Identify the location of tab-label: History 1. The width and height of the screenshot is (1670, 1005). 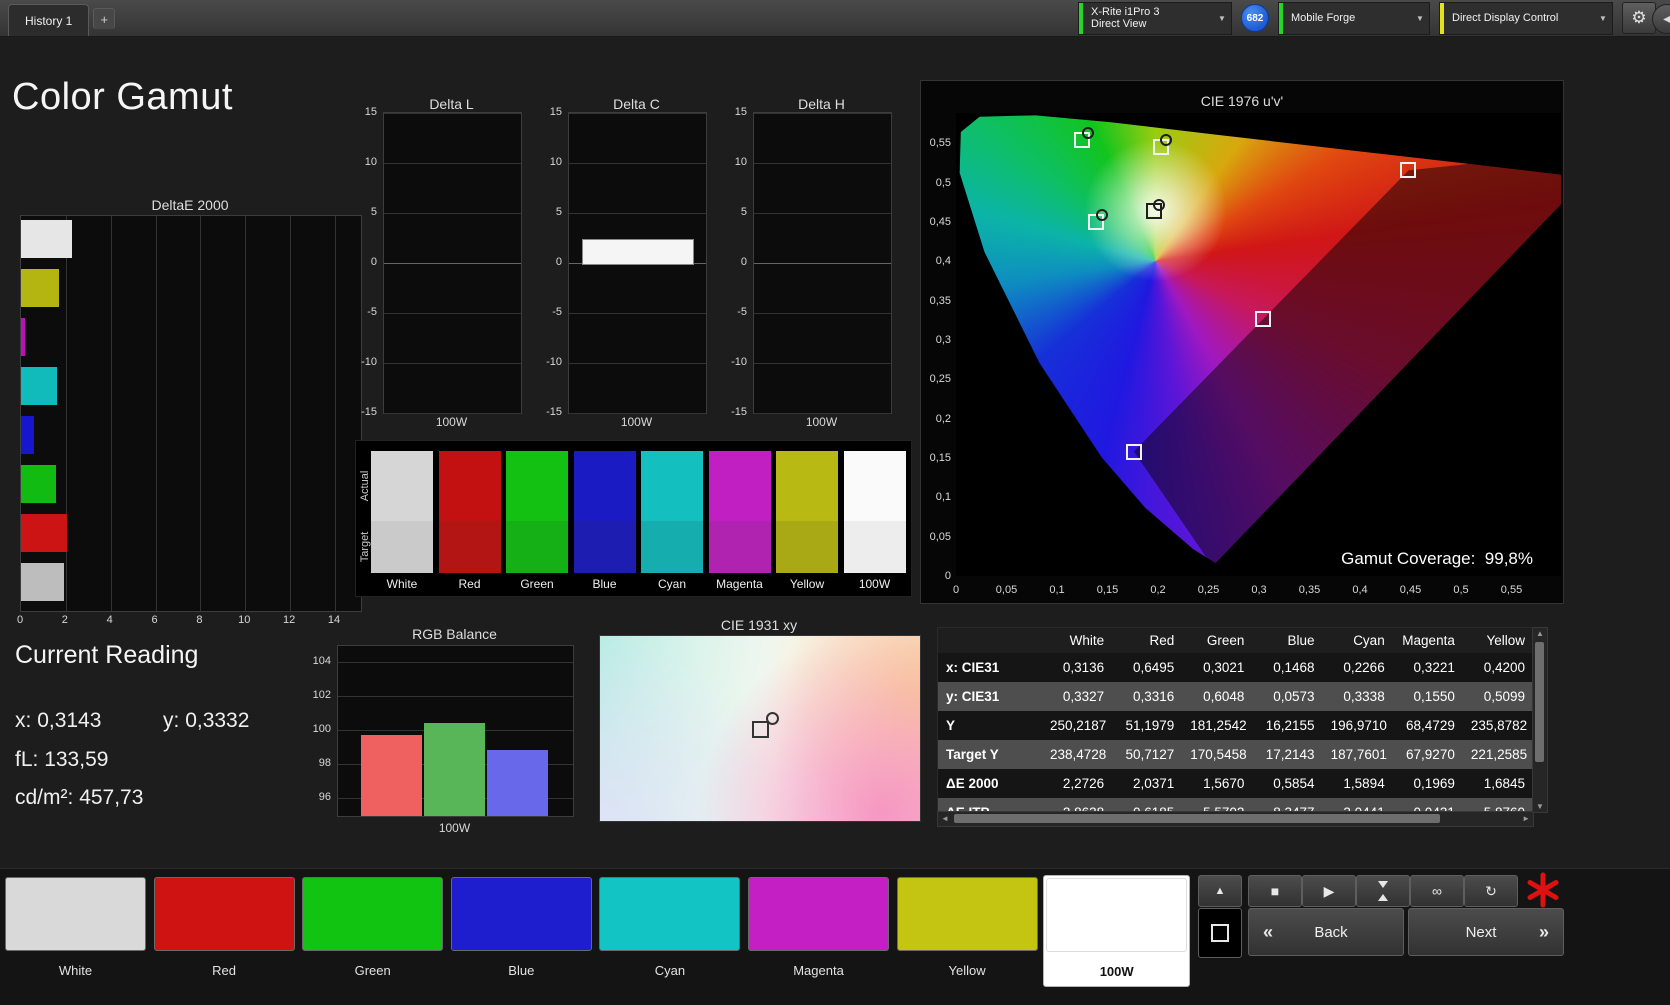
(49, 20).